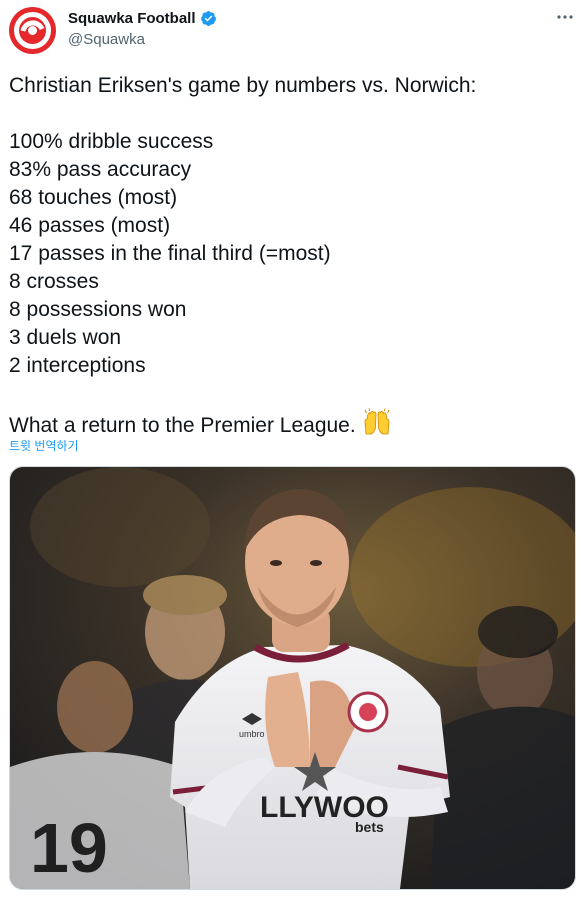 This screenshot has width=581, height=897. I want to click on brand-text: umbro, so click(252, 734).